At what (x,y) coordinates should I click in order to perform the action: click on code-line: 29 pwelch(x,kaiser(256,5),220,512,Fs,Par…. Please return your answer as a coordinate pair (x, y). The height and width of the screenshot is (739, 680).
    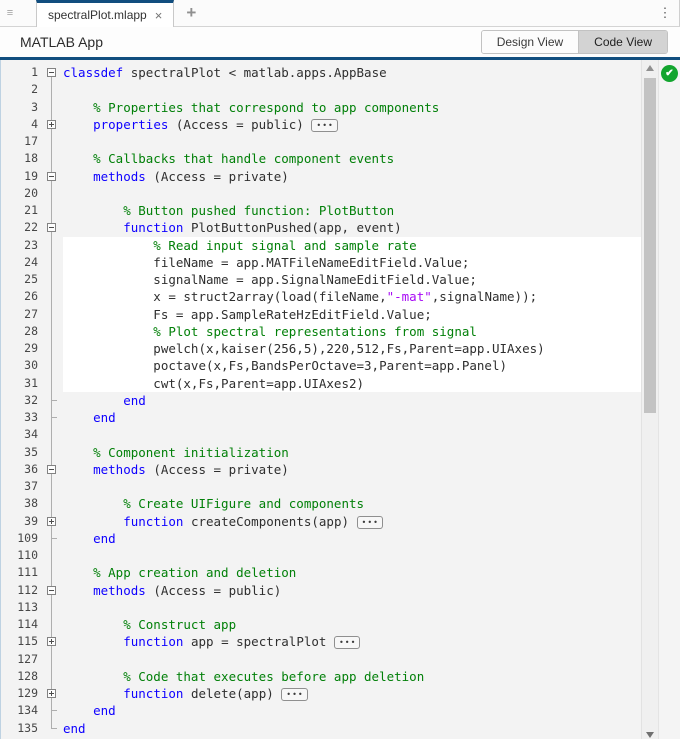
    Looking at the image, I should click on (321, 349).